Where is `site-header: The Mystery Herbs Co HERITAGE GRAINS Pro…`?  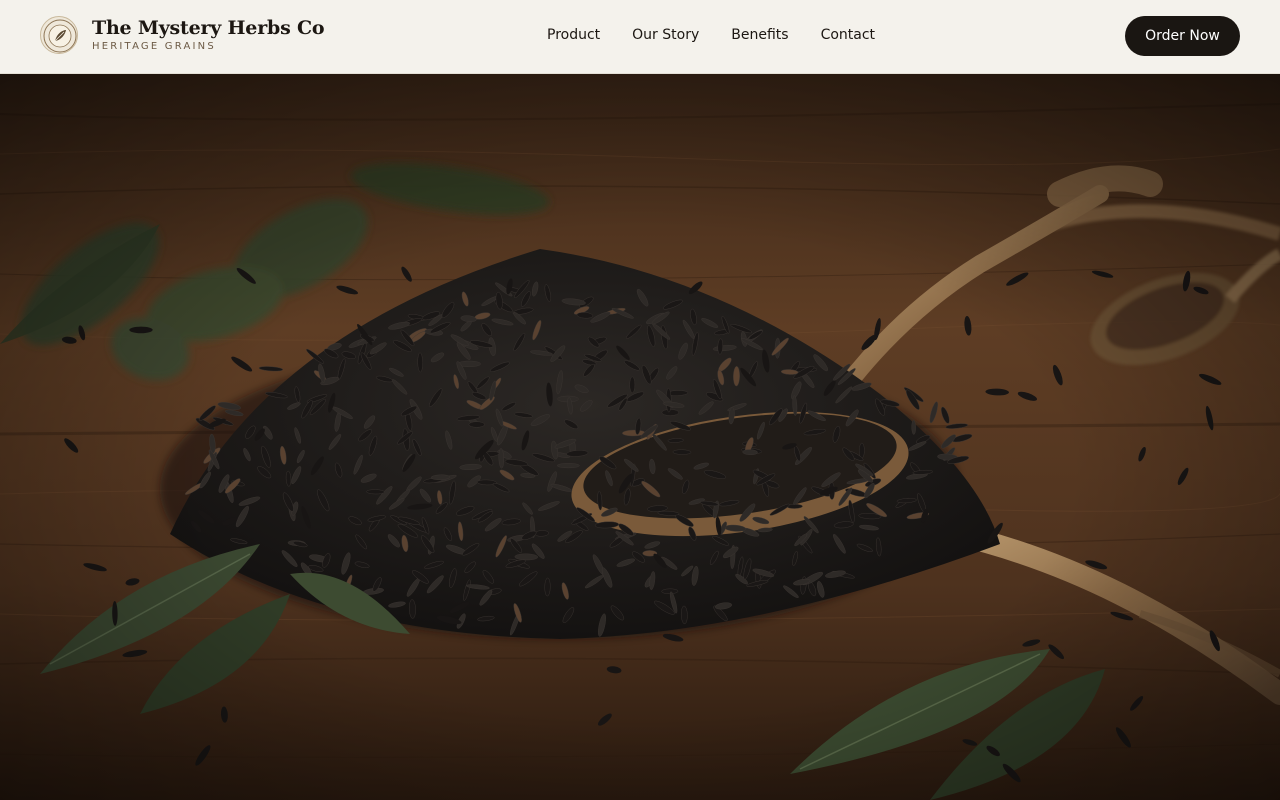 site-header: The Mystery Herbs Co HERITAGE GRAINS Pro… is located at coordinates (640, 37).